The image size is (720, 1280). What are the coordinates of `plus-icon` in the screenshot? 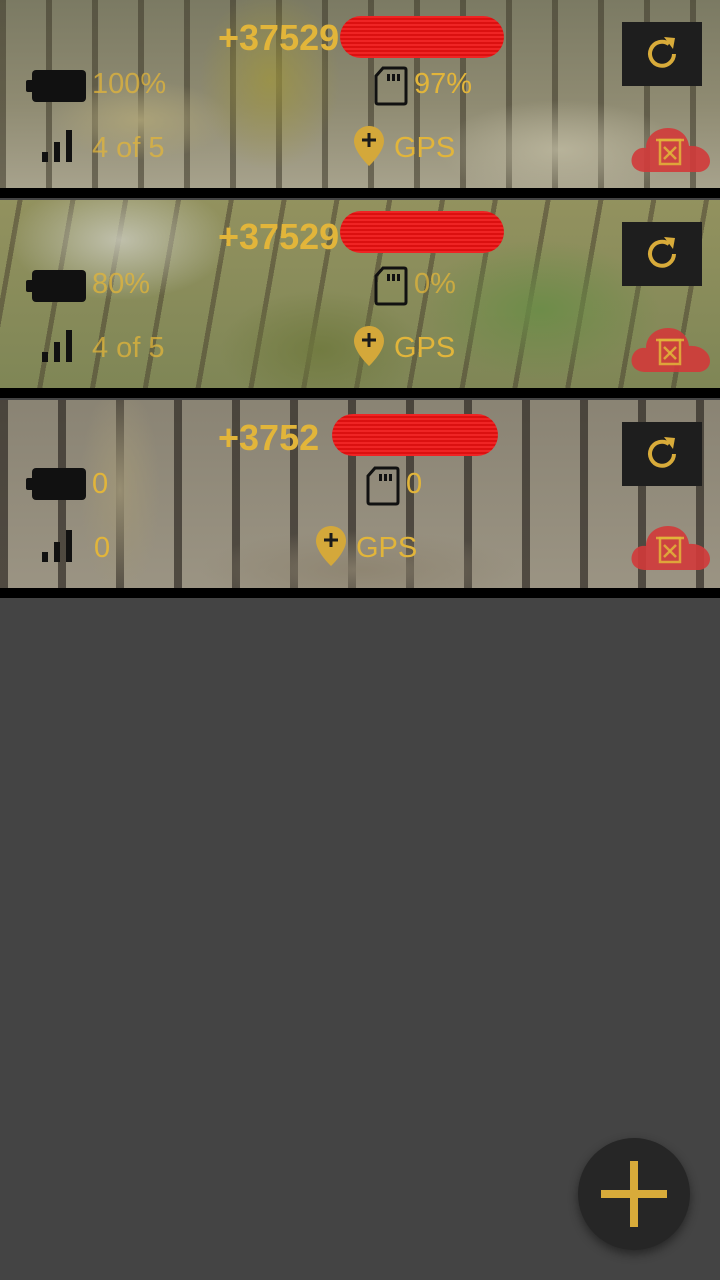 It's located at (634, 1194).